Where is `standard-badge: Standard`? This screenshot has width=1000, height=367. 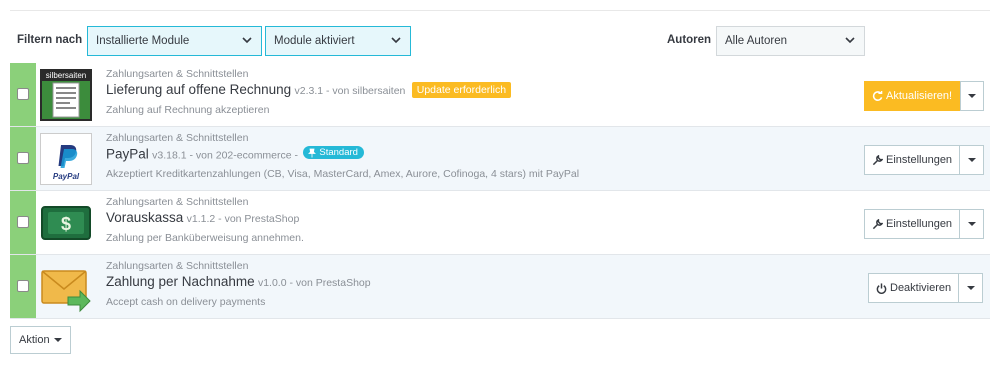
standard-badge: Standard is located at coordinates (333, 152).